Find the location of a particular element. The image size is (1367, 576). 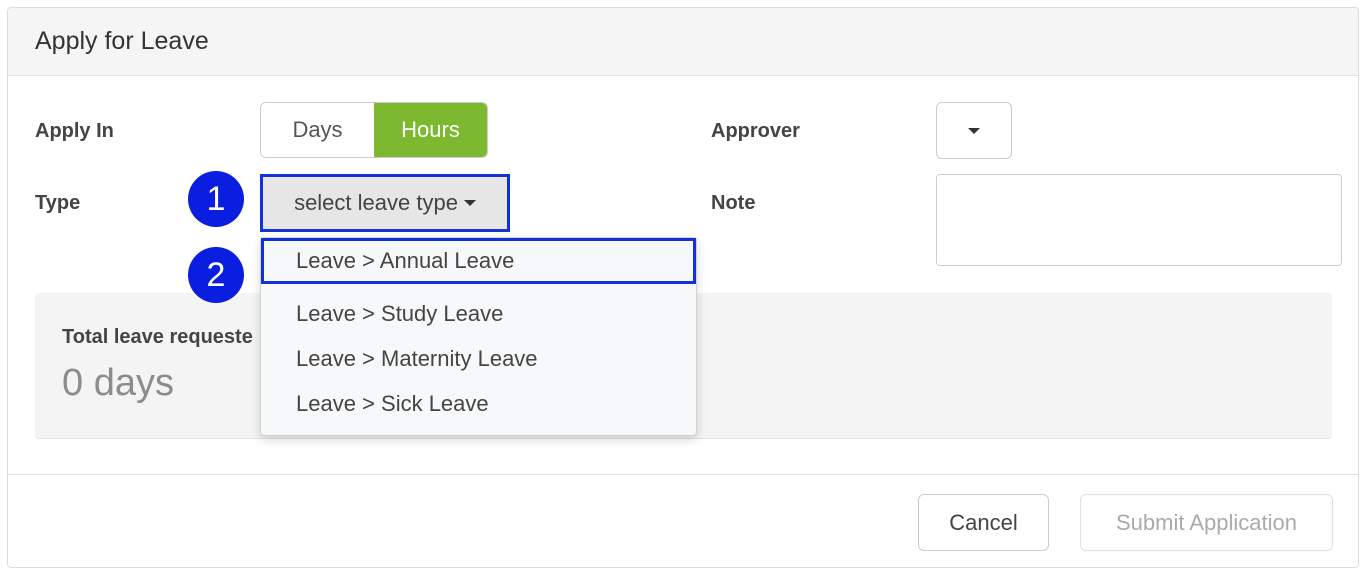

note-textarea is located at coordinates (1139, 220).